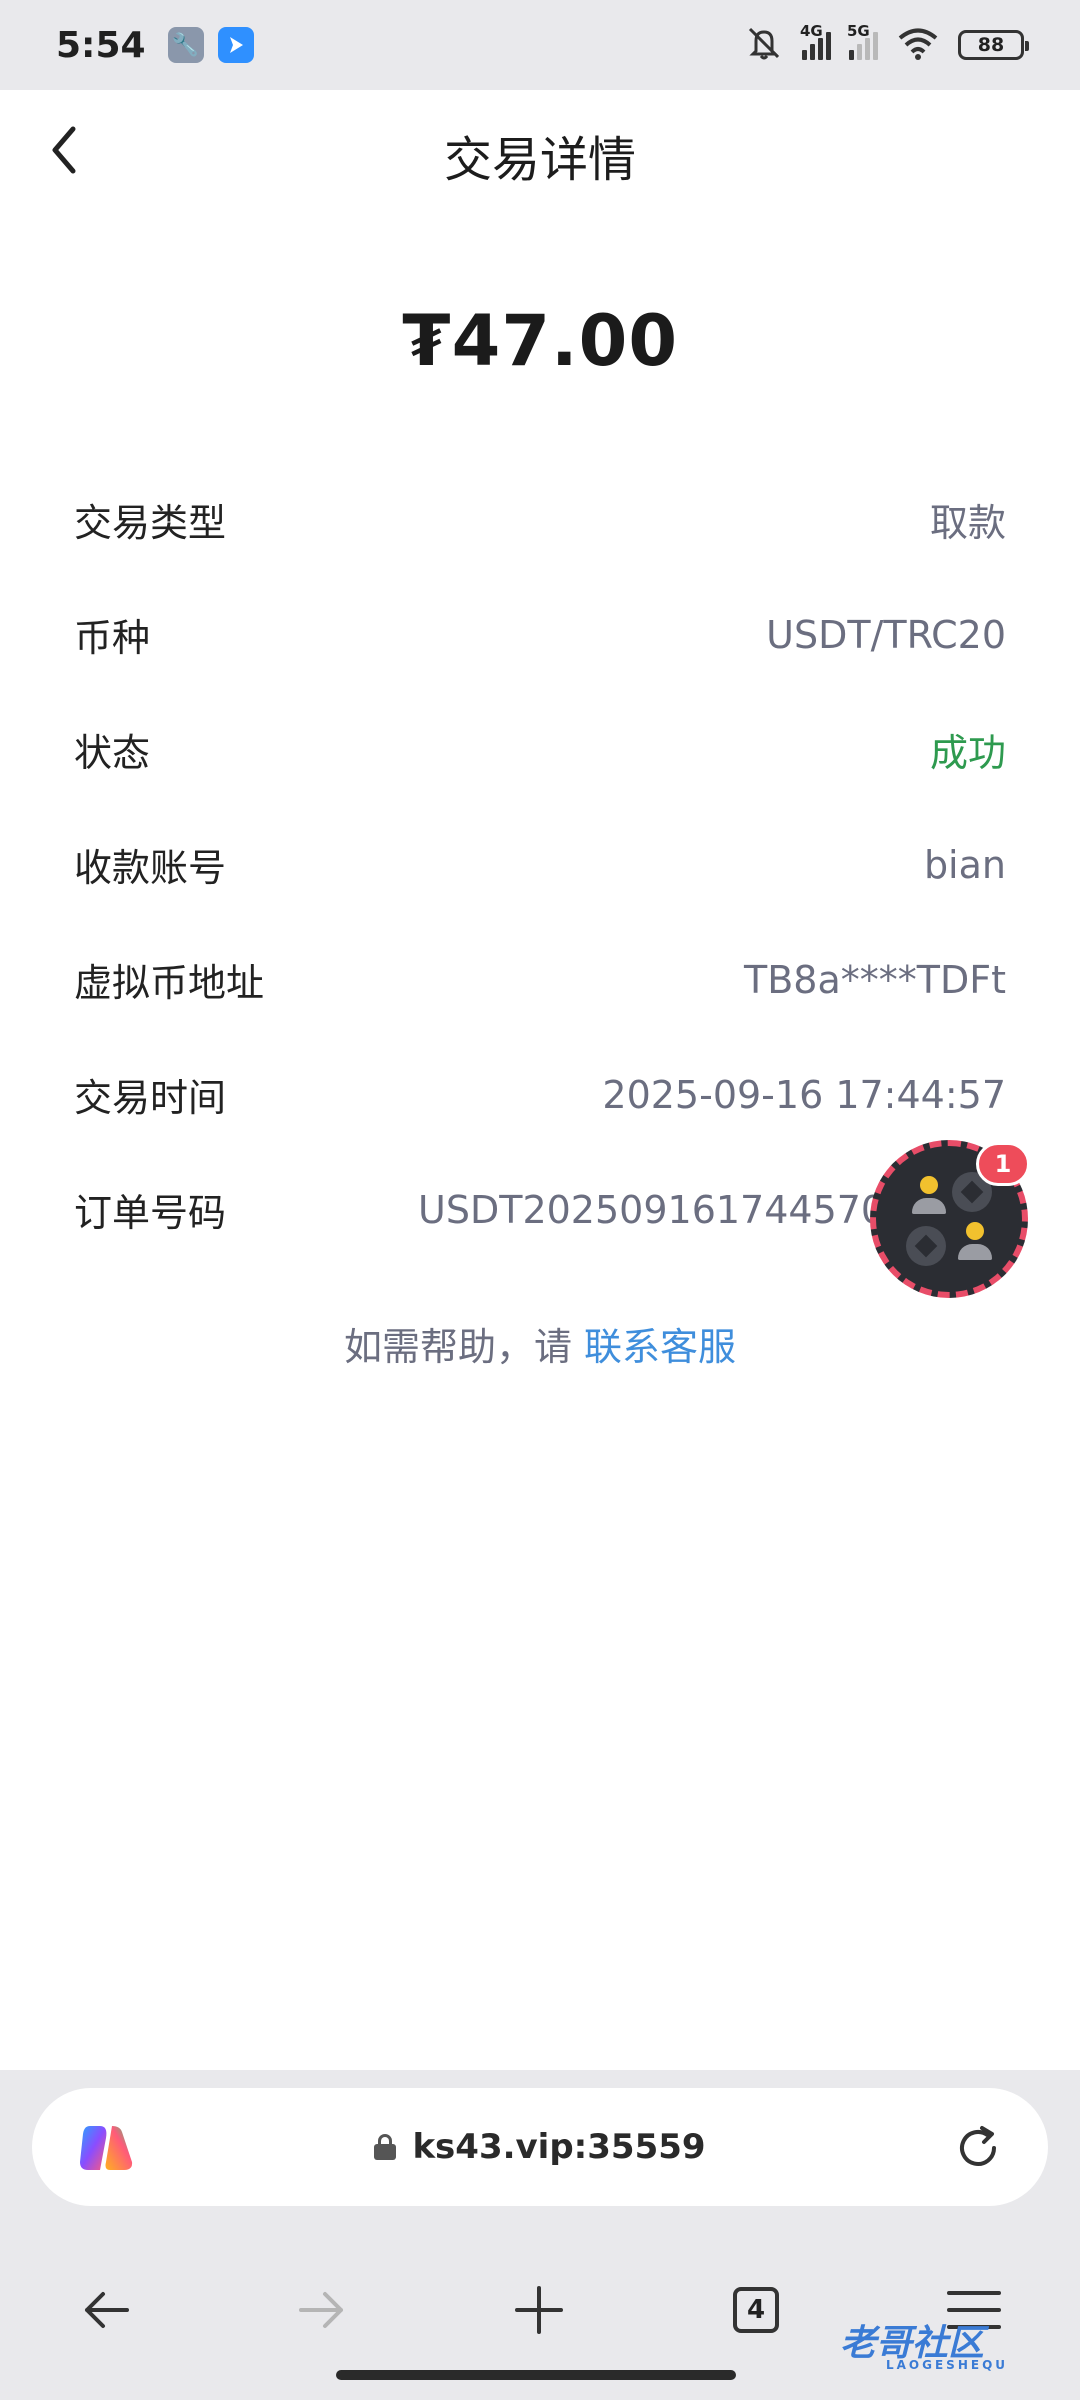 Image resolution: width=1080 pixels, height=2400 pixels. Describe the element at coordinates (150, 523) in the screenshot. I see `detail-label: 交易类型` at that location.